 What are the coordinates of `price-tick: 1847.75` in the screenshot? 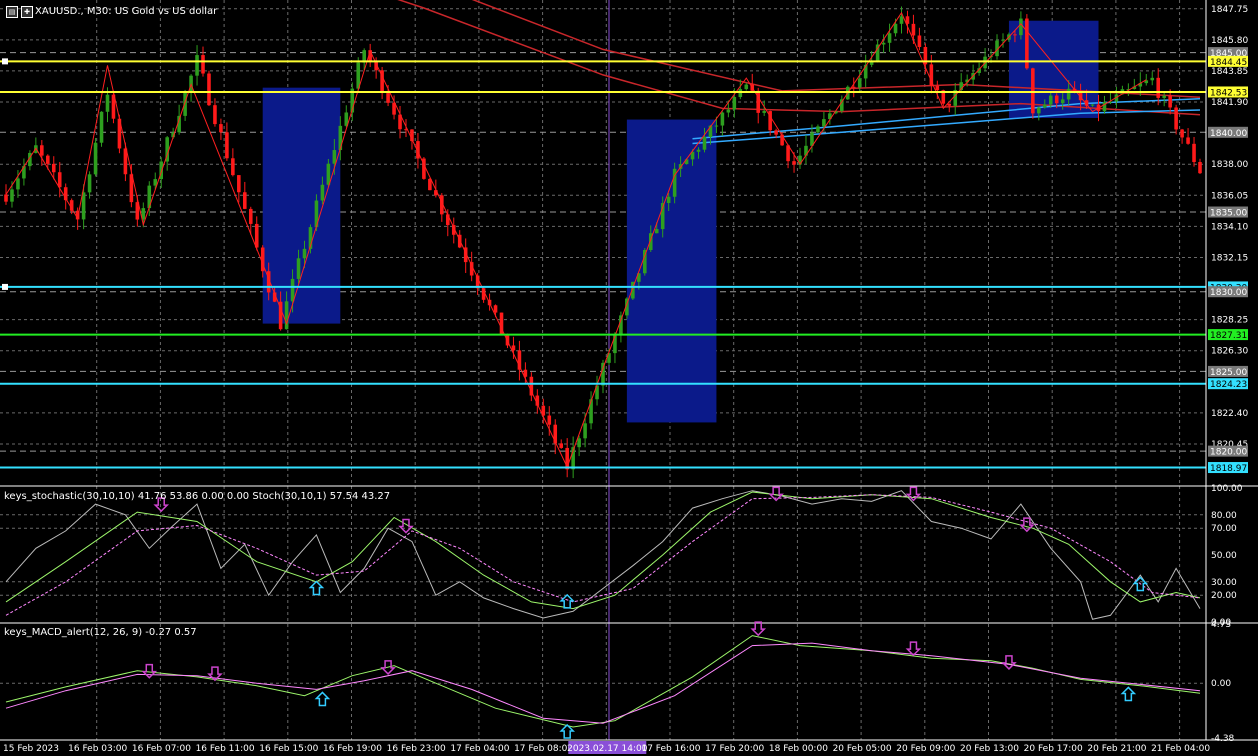 It's located at (1229, 10).